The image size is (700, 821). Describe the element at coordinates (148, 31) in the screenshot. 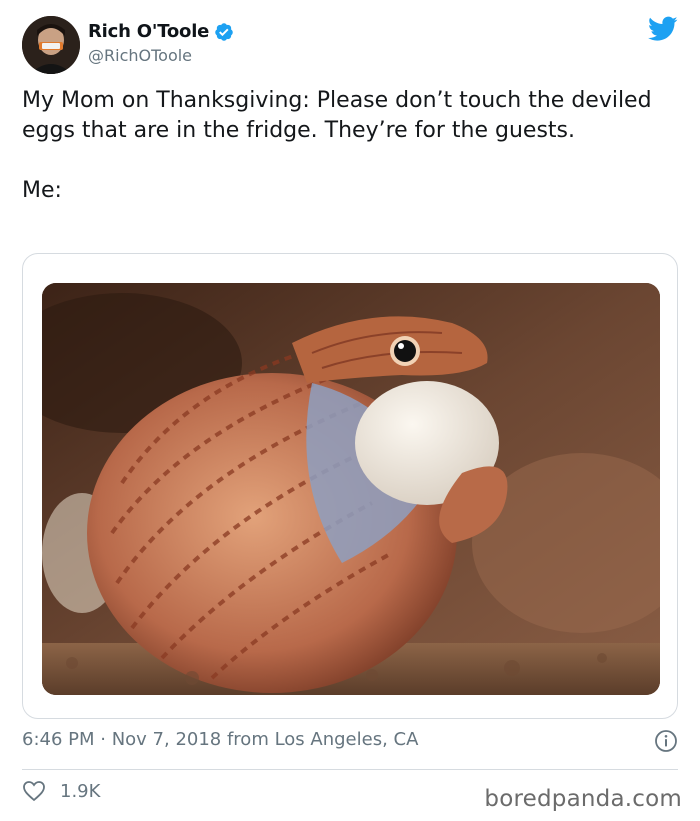

I see `author-name: Rich O'Toole` at that location.